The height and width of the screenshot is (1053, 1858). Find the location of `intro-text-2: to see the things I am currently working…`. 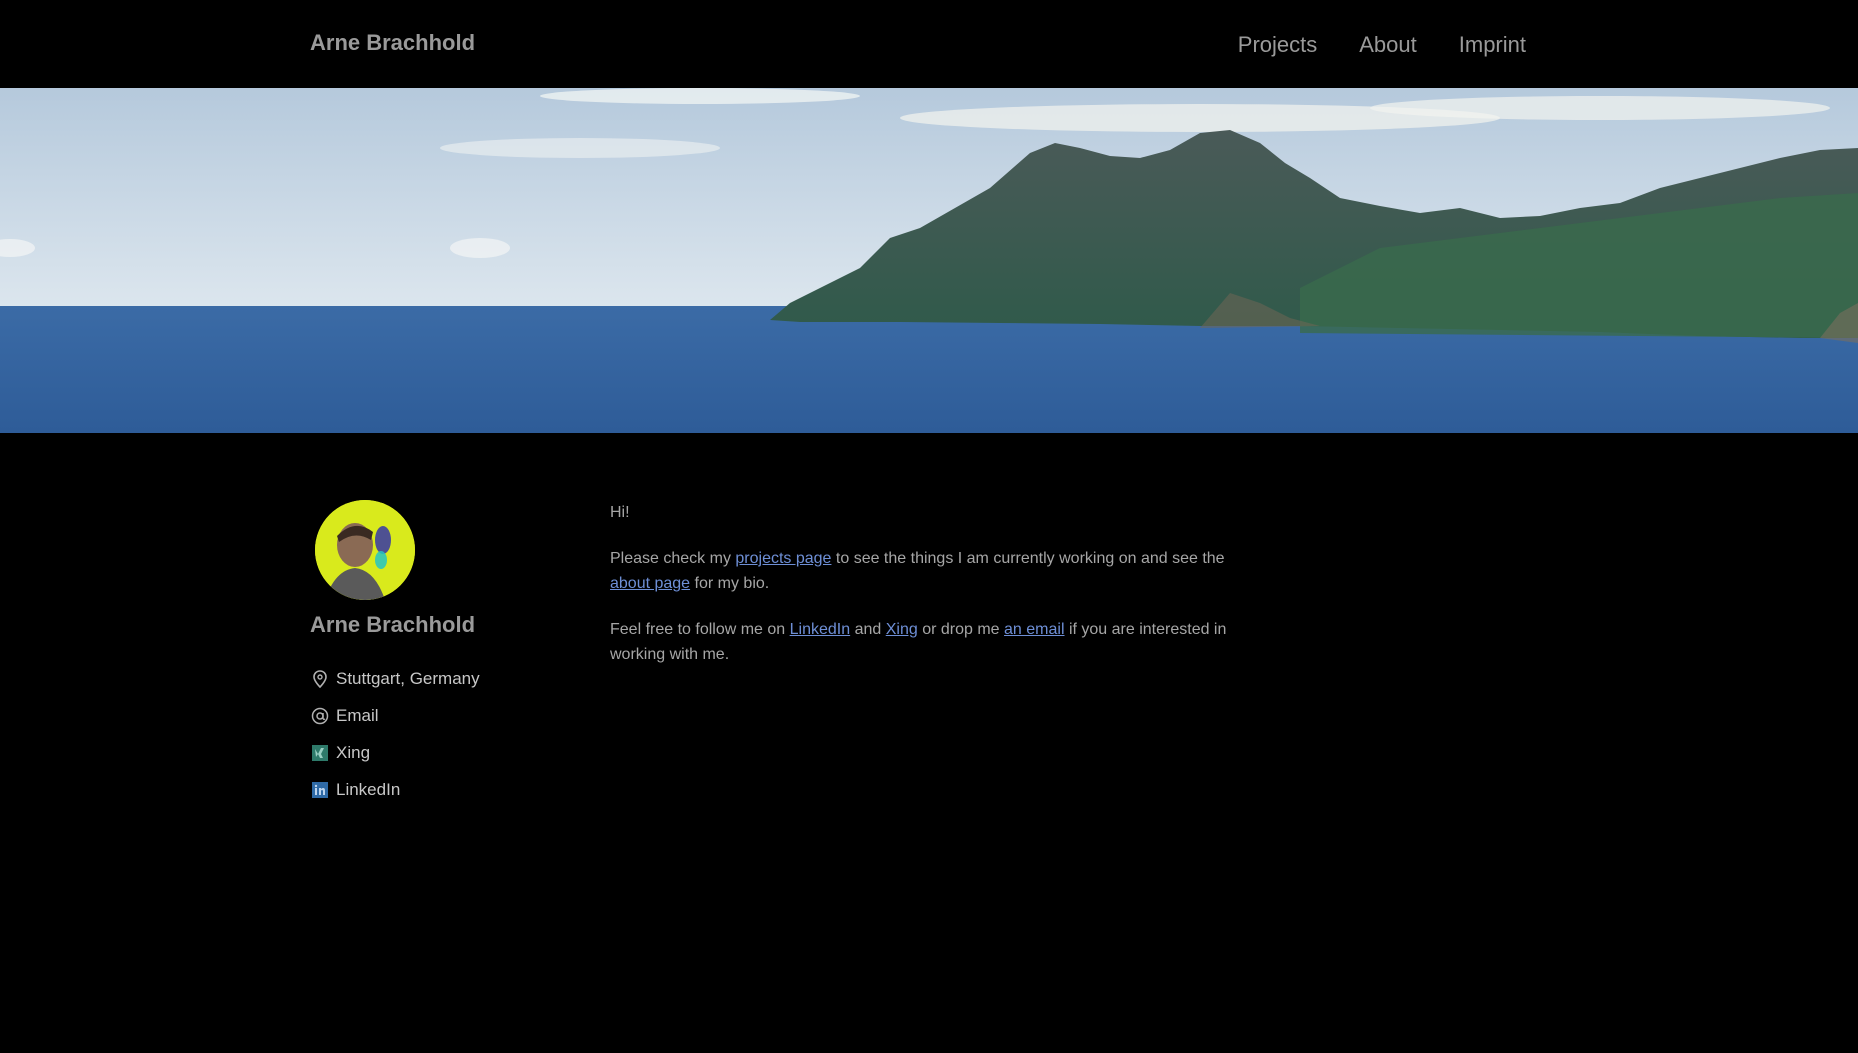

intro-text-2: to see the things I am currently working… is located at coordinates (1028, 558).